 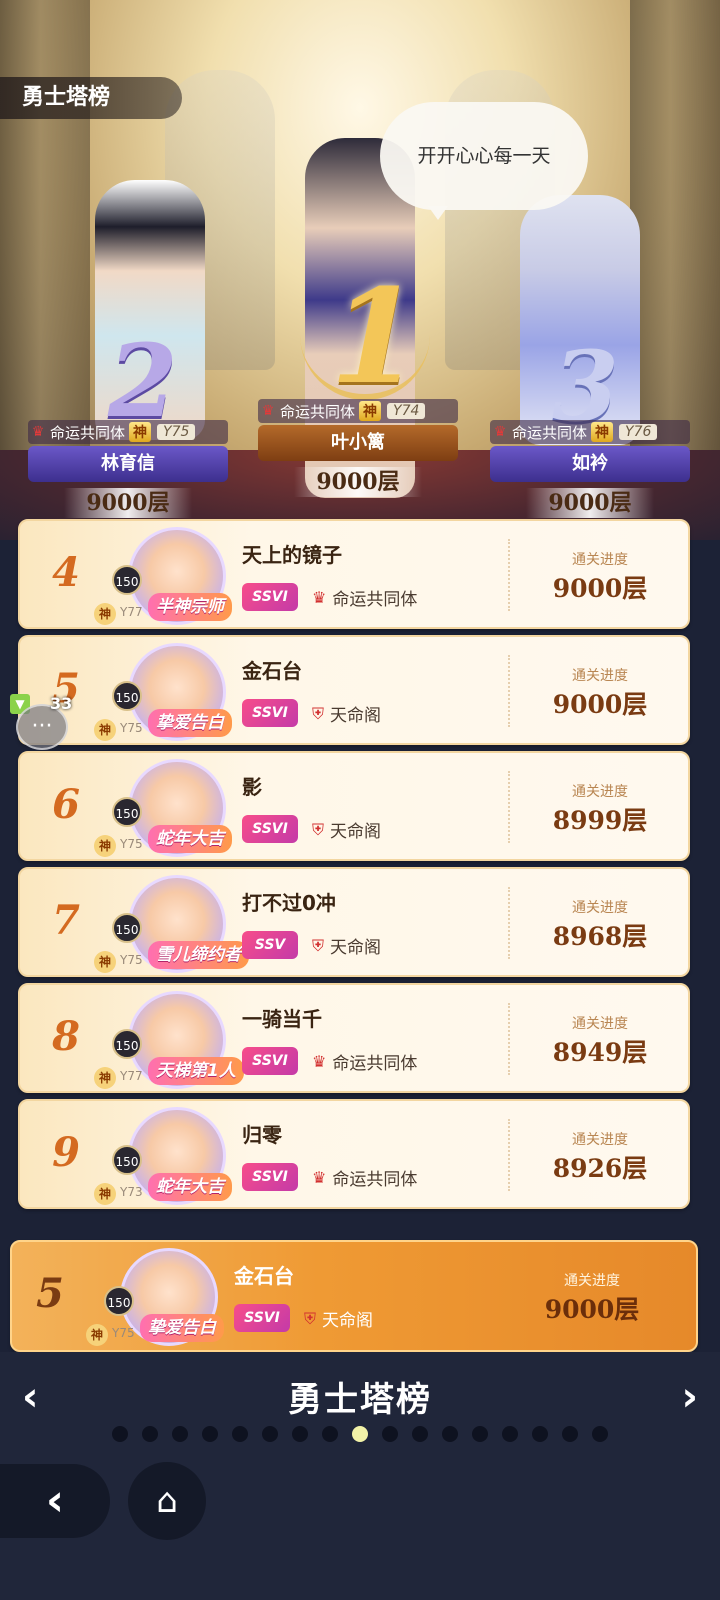 I want to click on podium-player-name: 如衿, so click(x=590, y=464).